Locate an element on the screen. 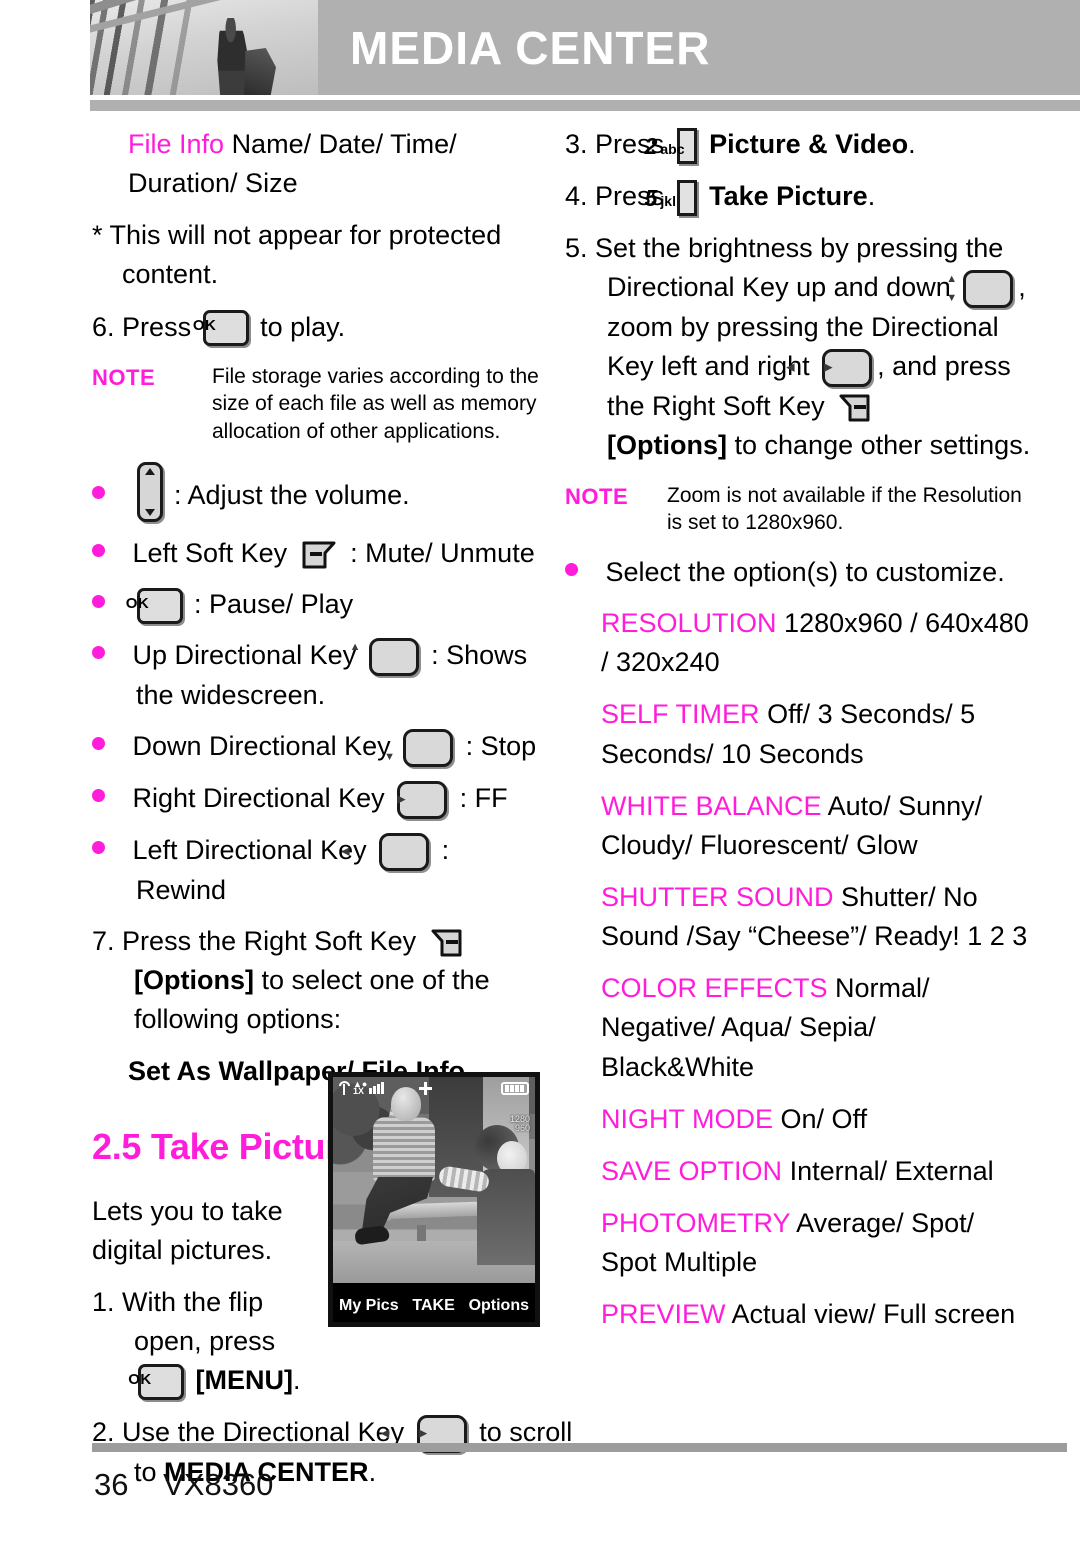 This screenshot has width=1080, height=1552. step-3-post: . is located at coordinates (912, 144).